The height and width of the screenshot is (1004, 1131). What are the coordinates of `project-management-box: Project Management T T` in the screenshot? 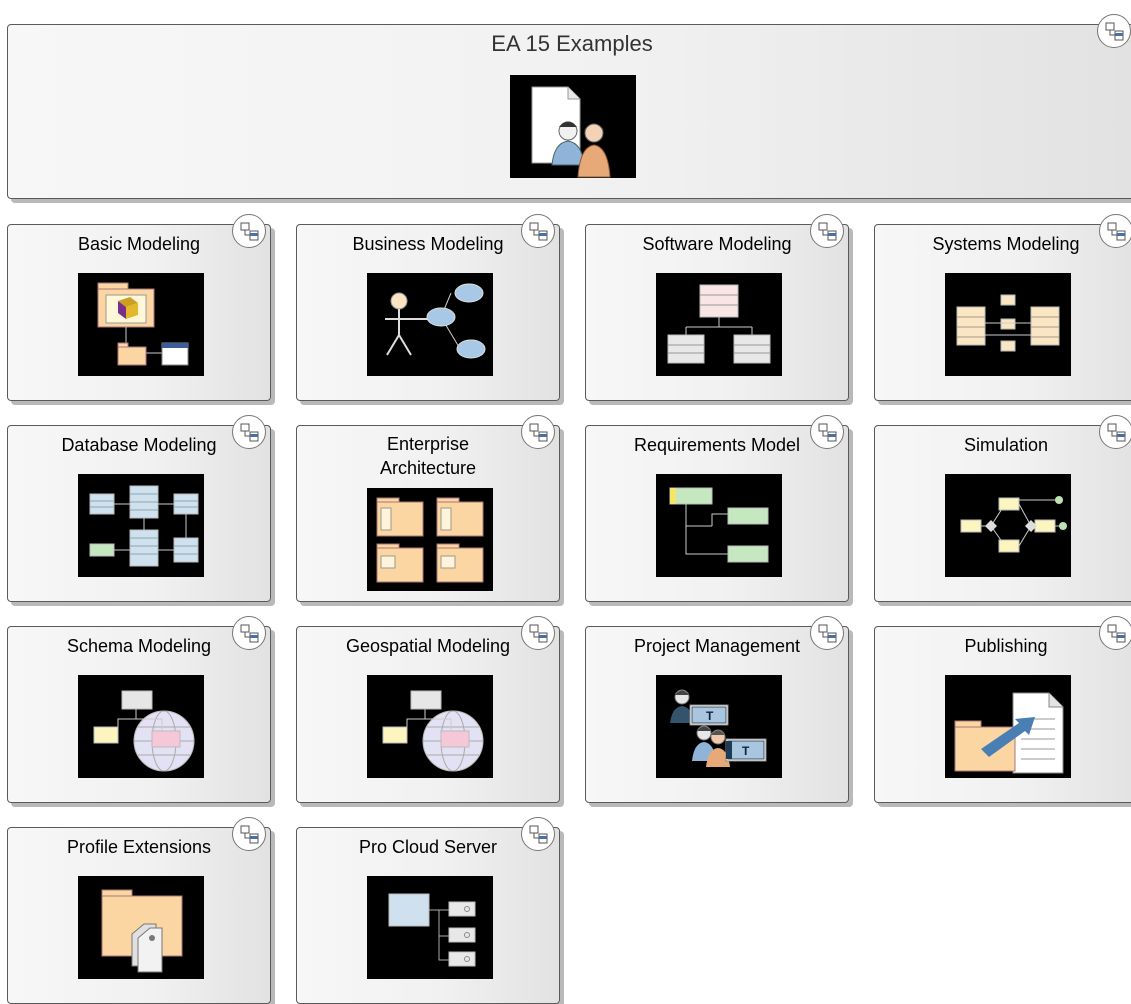 It's located at (717, 714).